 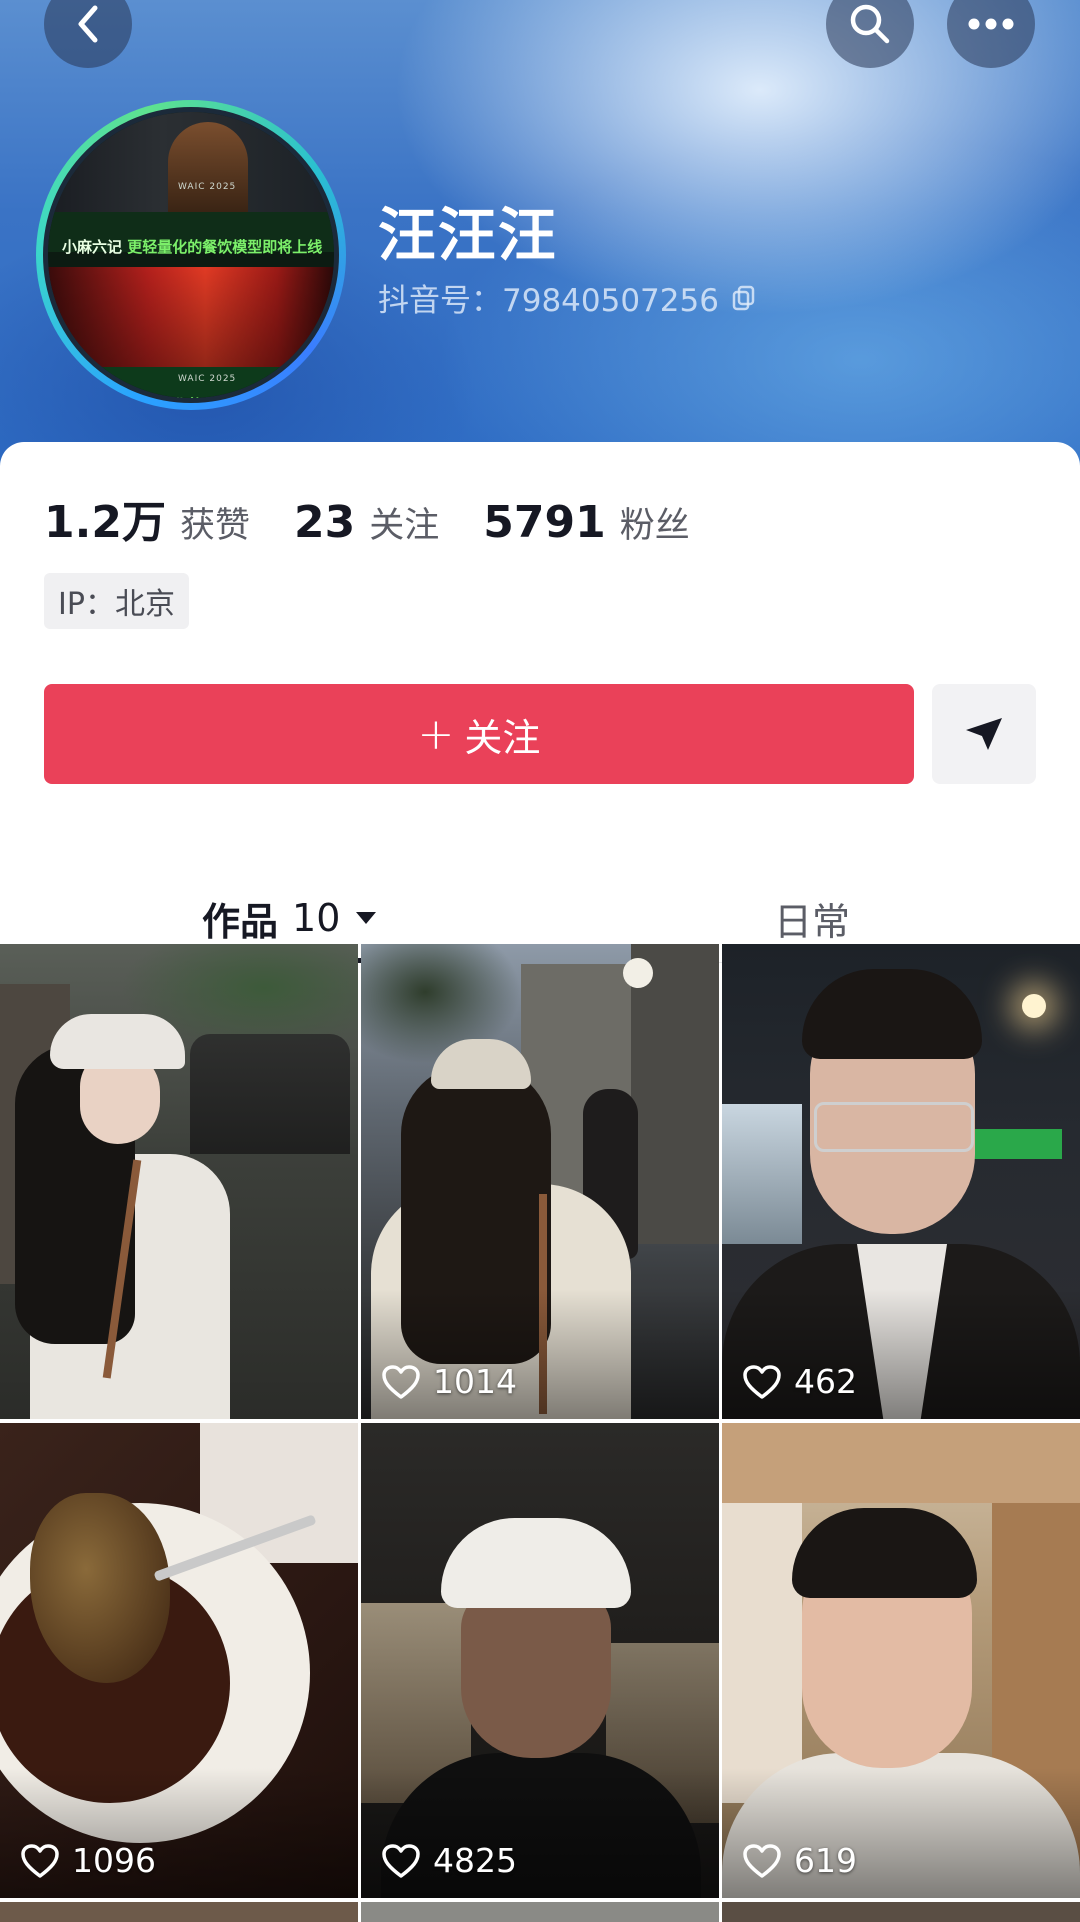 I want to click on stat-likes-value: 1.2万, so click(x=105, y=522).